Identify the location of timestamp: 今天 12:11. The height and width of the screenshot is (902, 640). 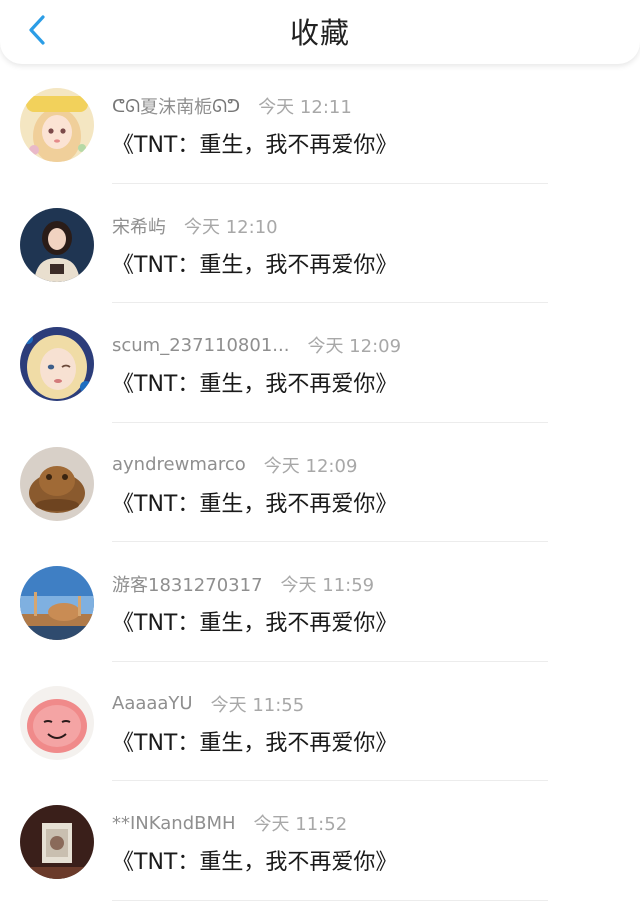
(305, 107).